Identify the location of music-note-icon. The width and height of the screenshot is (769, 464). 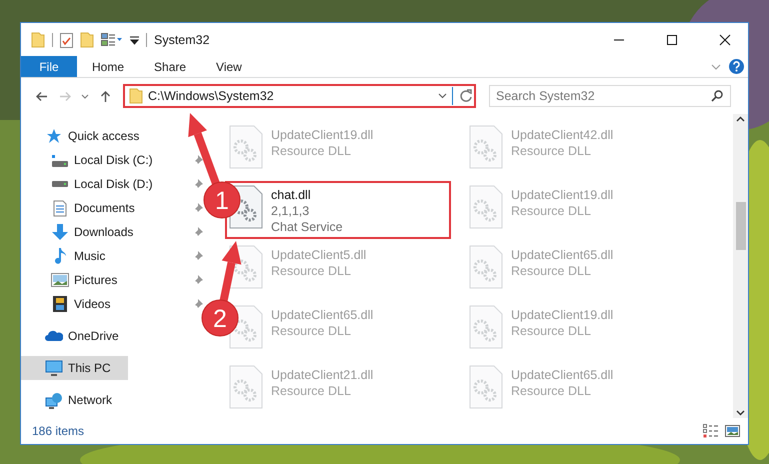
(60, 256).